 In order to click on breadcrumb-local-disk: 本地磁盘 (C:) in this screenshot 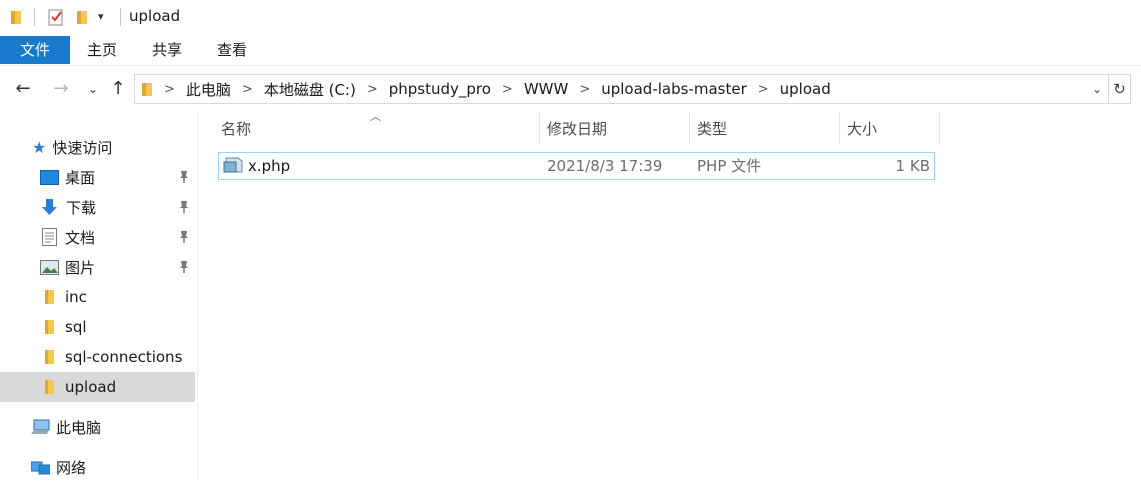, I will do `click(310, 89)`.